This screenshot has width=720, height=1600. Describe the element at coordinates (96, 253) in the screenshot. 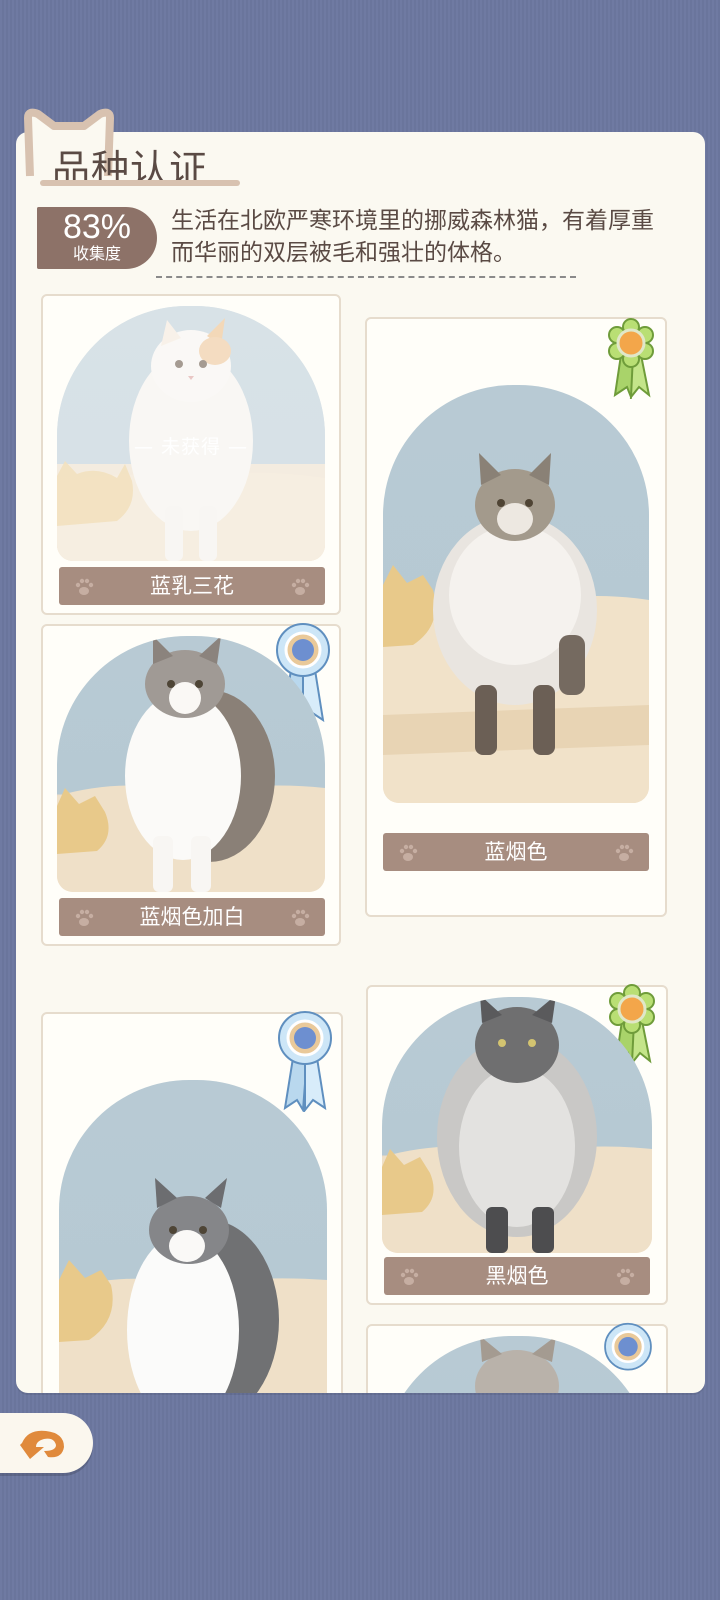

I see `collection-label: 收集度` at that location.